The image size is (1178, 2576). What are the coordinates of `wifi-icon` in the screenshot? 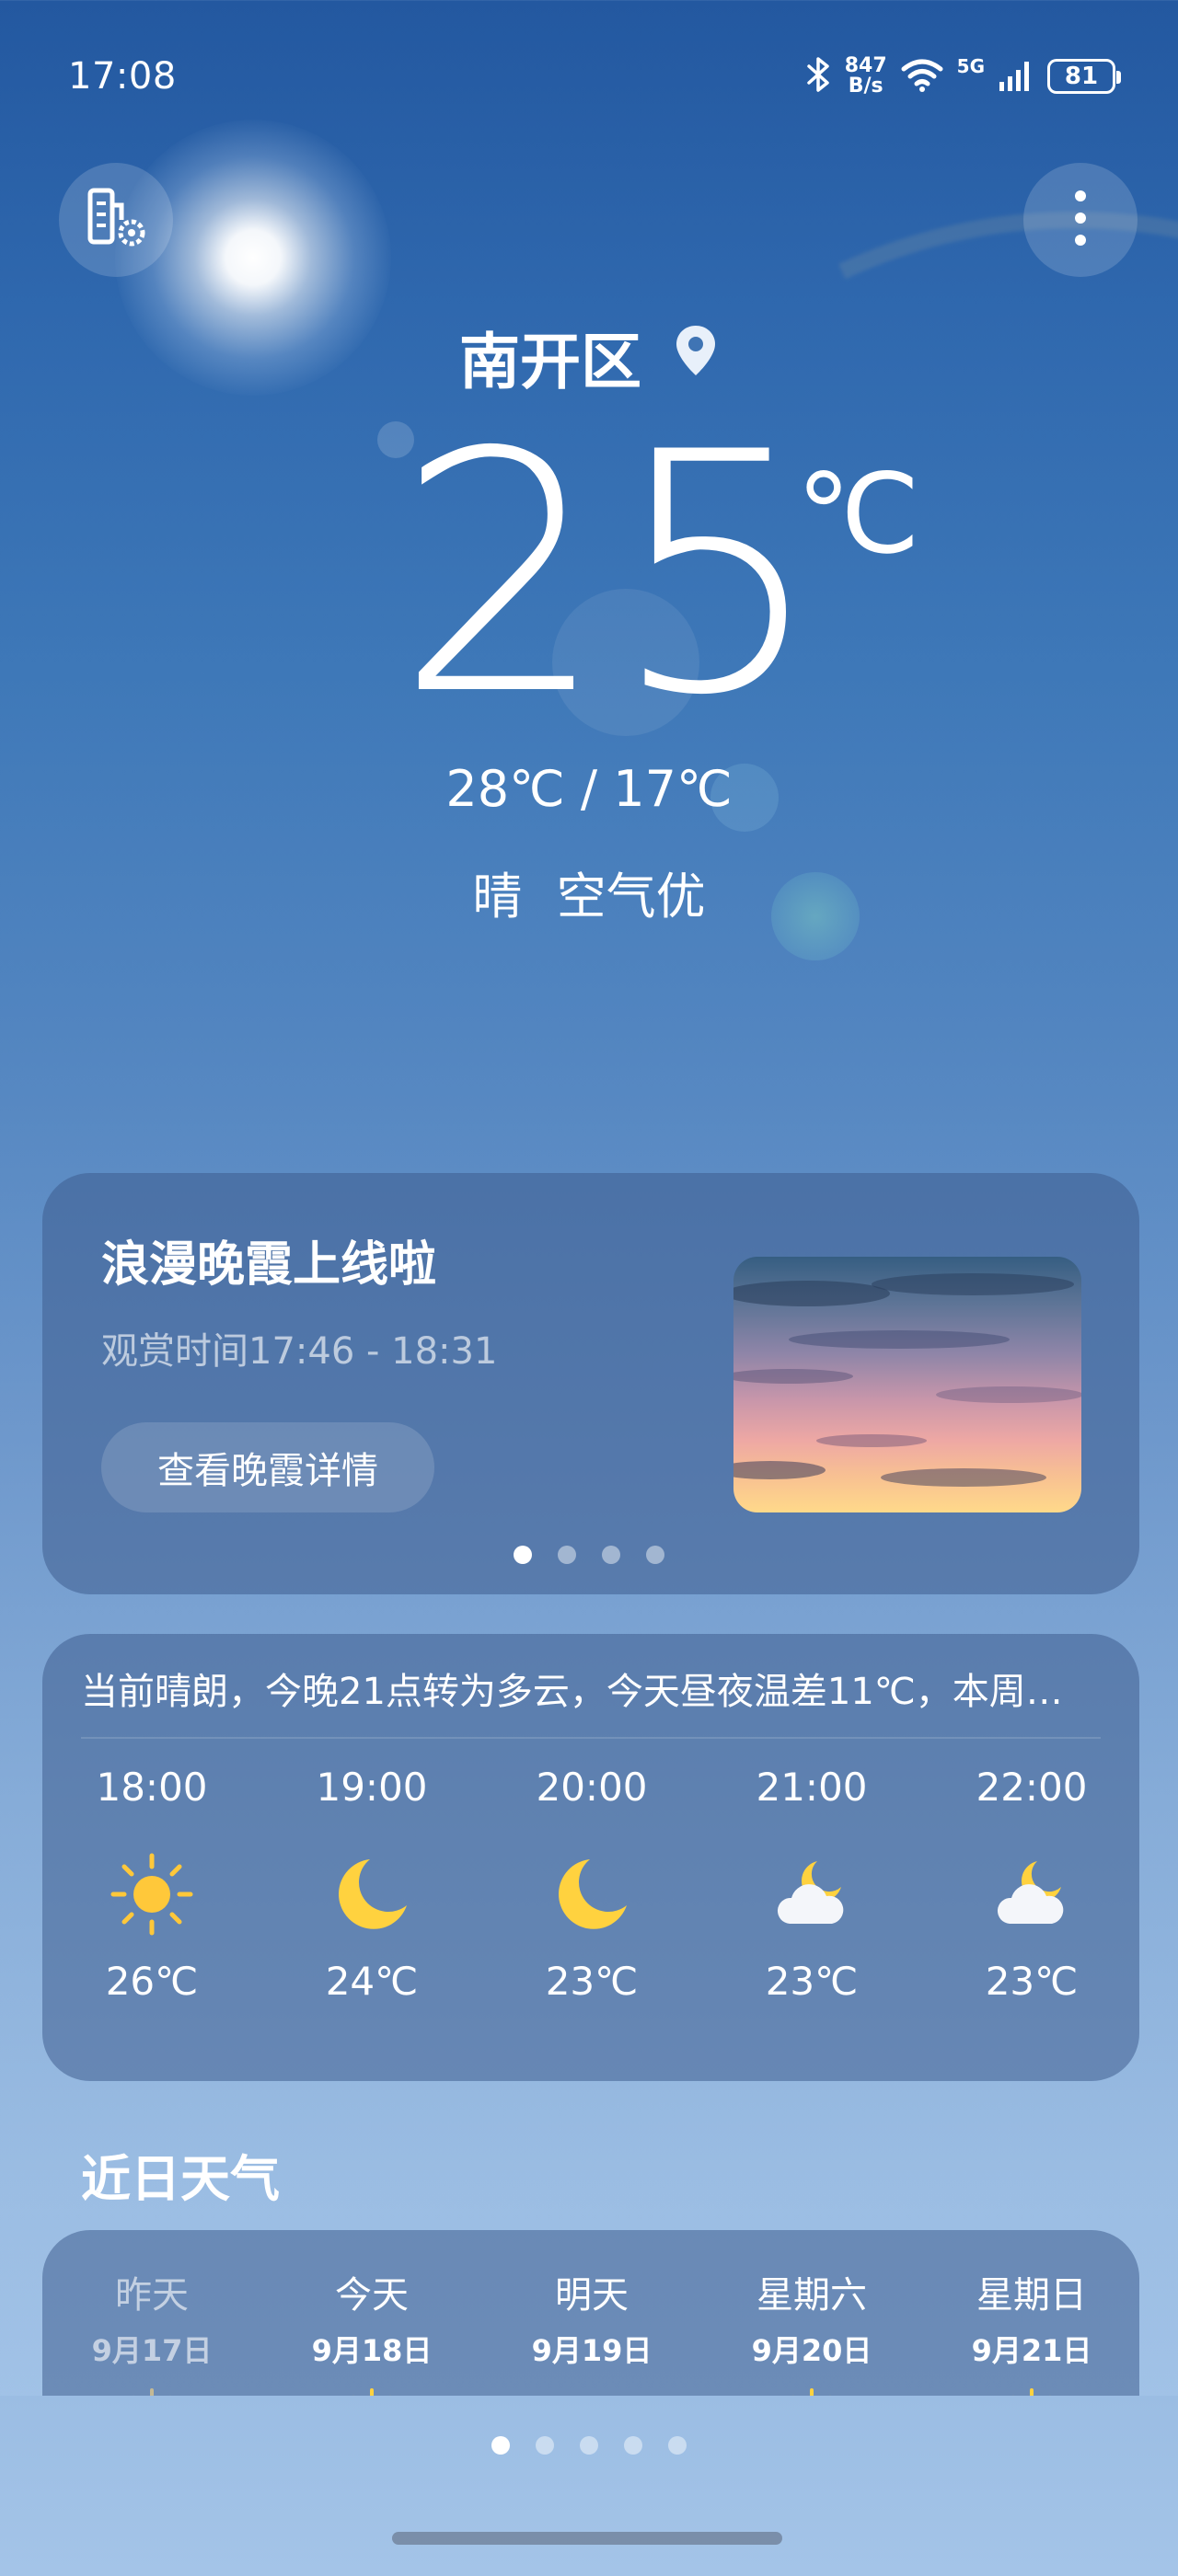 It's located at (922, 76).